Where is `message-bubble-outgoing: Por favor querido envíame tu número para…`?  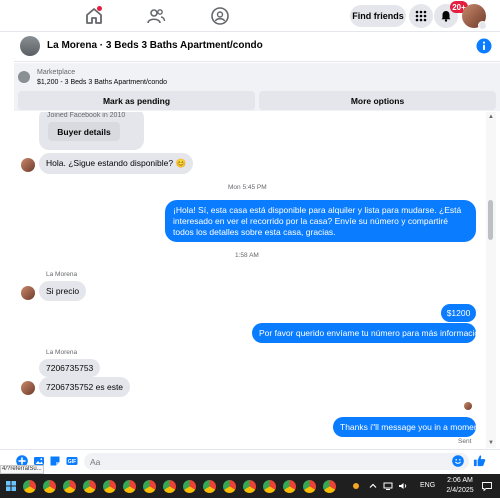 message-bubble-outgoing: Por favor querido envíame tu número para… is located at coordinates (369, 333).